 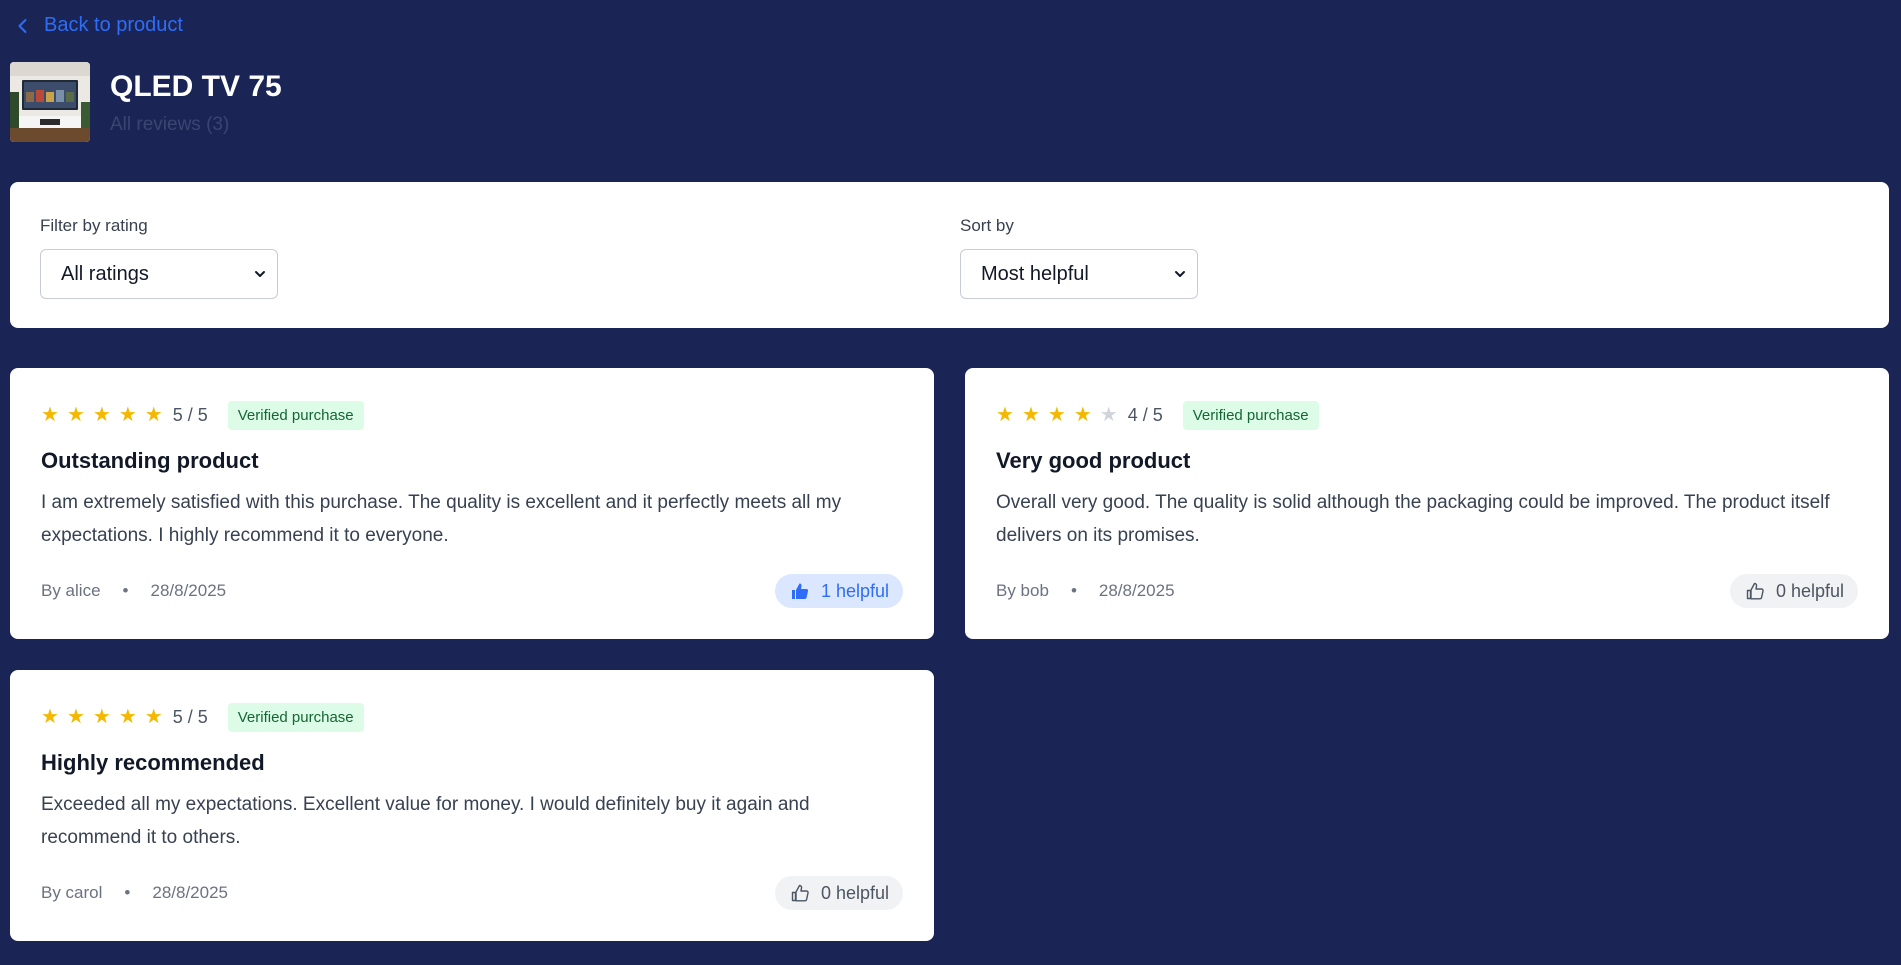 I want to click on rating-row: ★ ★ ★ ★ ★ 4 / 5 Verified purchase, so click(x=1427, y=415).